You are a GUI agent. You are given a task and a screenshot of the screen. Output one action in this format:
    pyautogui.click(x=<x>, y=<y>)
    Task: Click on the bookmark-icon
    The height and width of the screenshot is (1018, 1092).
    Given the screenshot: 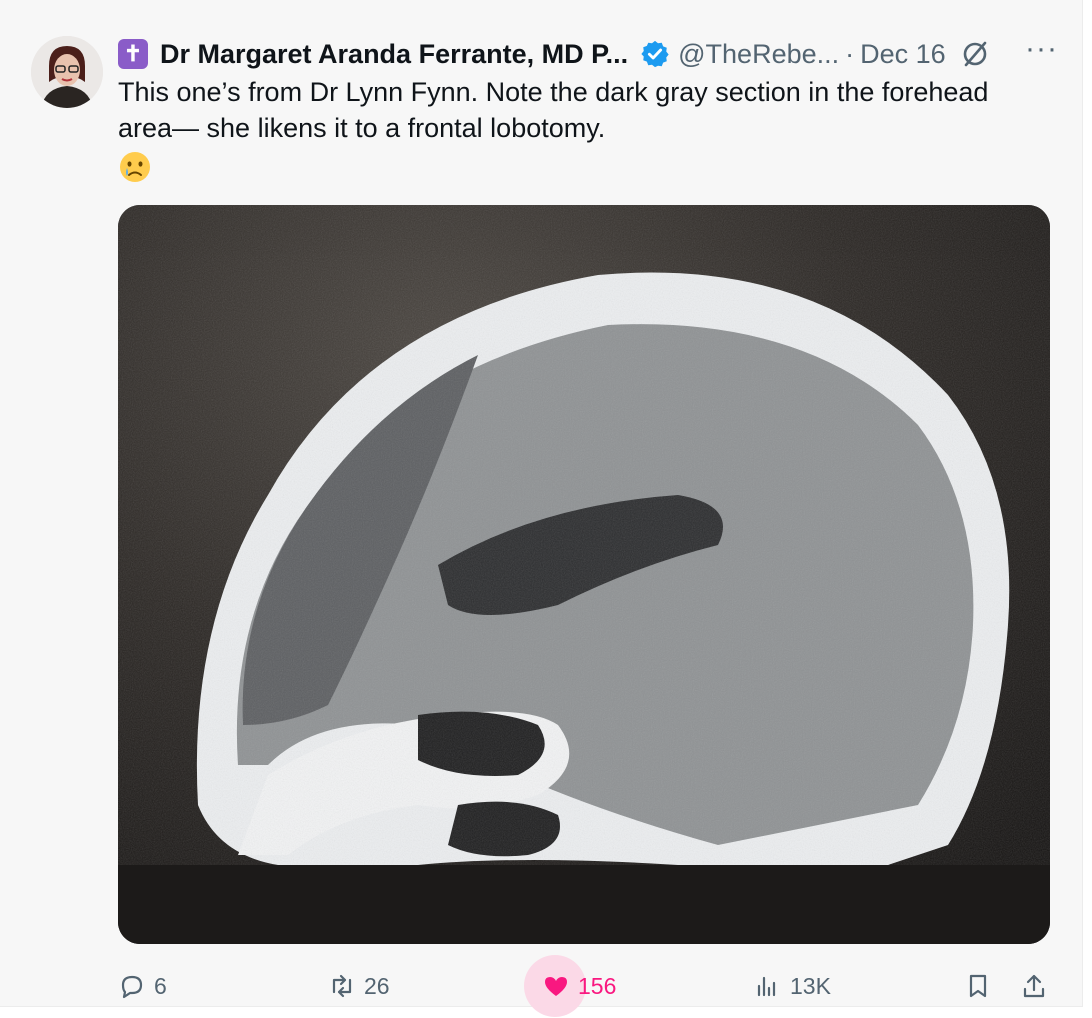 What is the action you would take?
    pyautogui.click(x=978, y=986)
    